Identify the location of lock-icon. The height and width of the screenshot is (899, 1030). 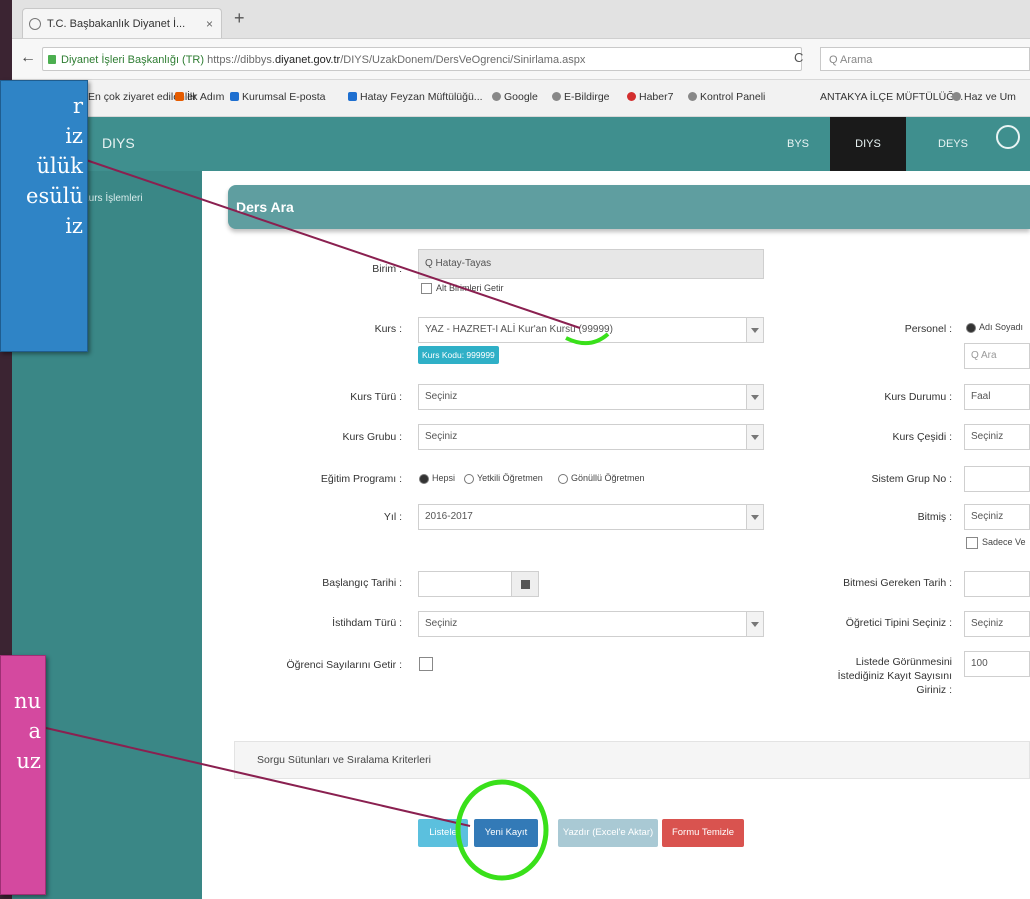
(52, 59).